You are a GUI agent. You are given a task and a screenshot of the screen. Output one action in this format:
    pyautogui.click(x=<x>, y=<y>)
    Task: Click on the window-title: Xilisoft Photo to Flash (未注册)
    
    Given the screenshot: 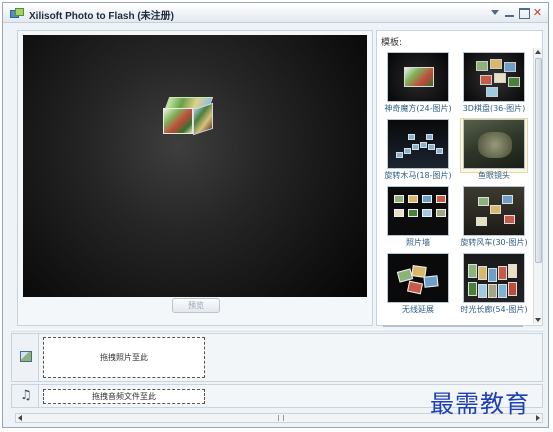 What is the action you would take?
    pyautogui.click(x=101, y=16)
    